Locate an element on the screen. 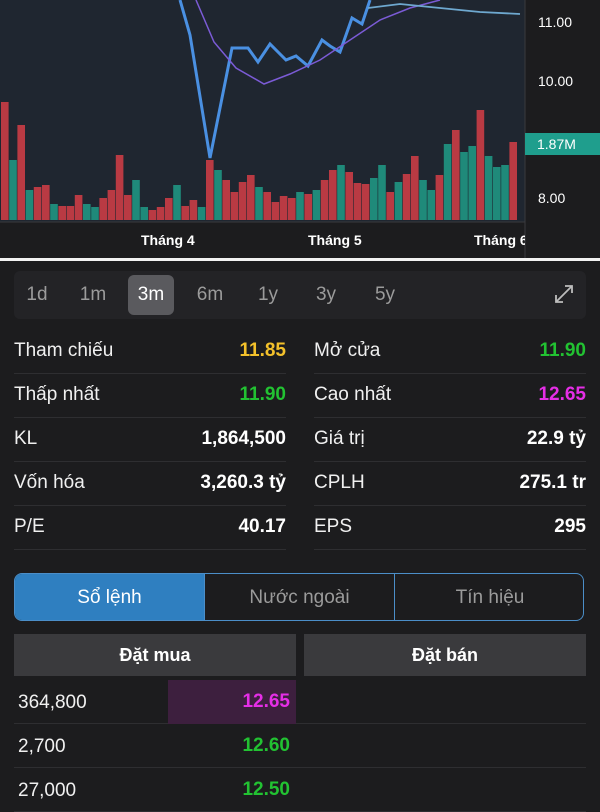 The width and height of the screenshot is (600, 812). tab-foreign: Nước ngoài is located at coordinates (300, 597).